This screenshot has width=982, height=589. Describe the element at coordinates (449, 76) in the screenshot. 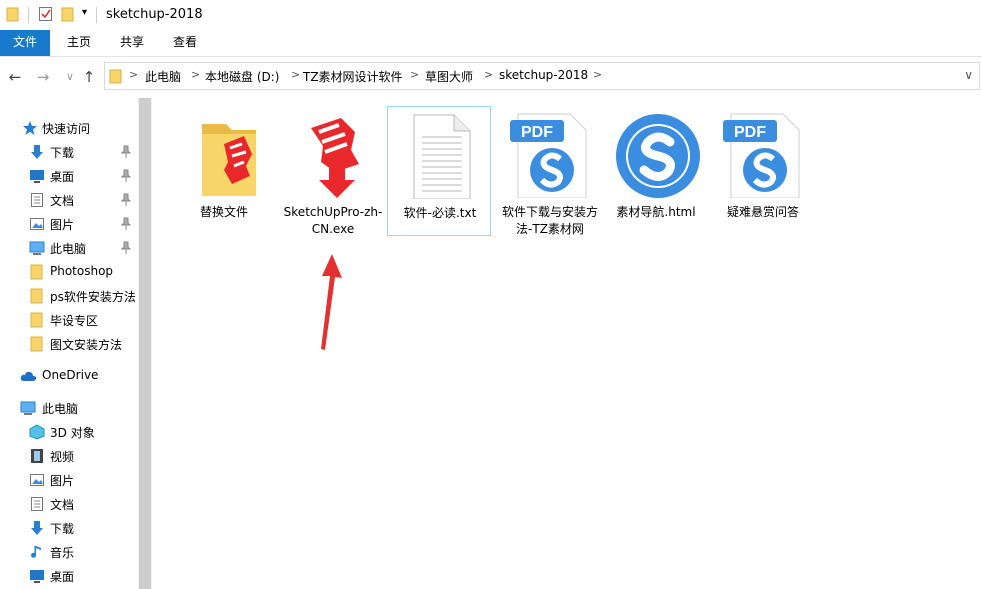

I see `breadcrumb-sketch-master: 草图大师` at that location.